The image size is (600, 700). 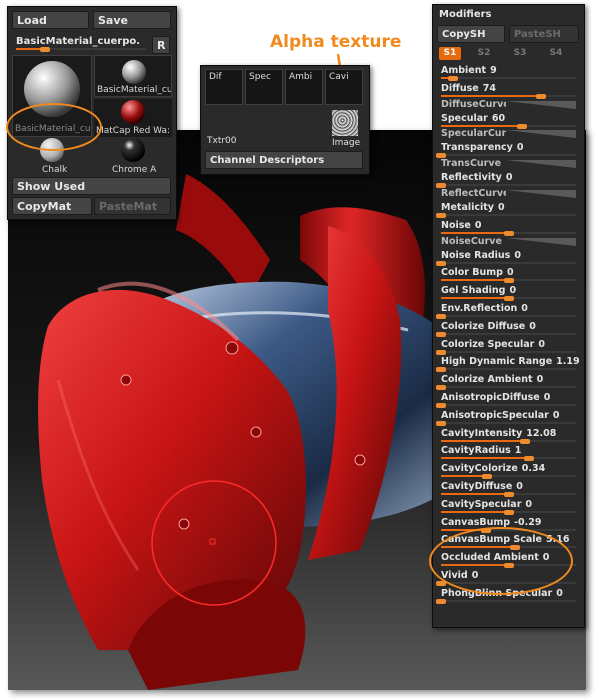 What do you see at coordinates (508, 149) in the screenshot?
I see `slider-transparency: Transparency 0` at bounding box center [508, 149].